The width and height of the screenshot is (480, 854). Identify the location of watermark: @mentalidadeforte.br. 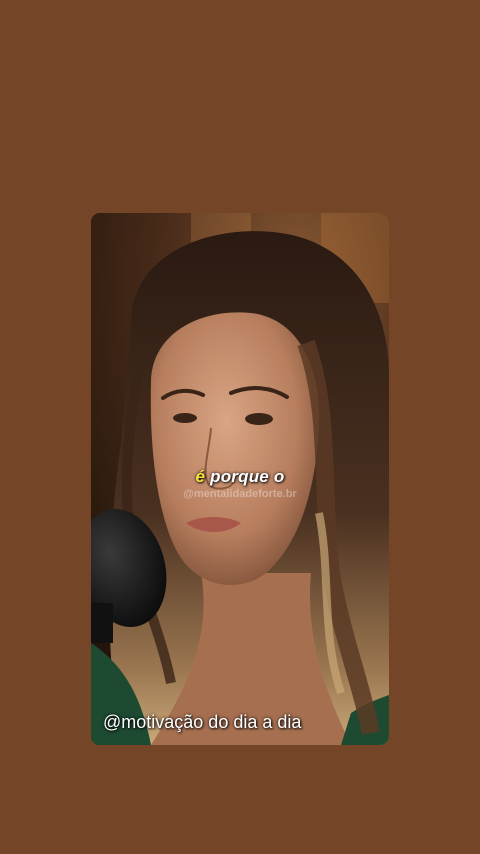
(240, 494).